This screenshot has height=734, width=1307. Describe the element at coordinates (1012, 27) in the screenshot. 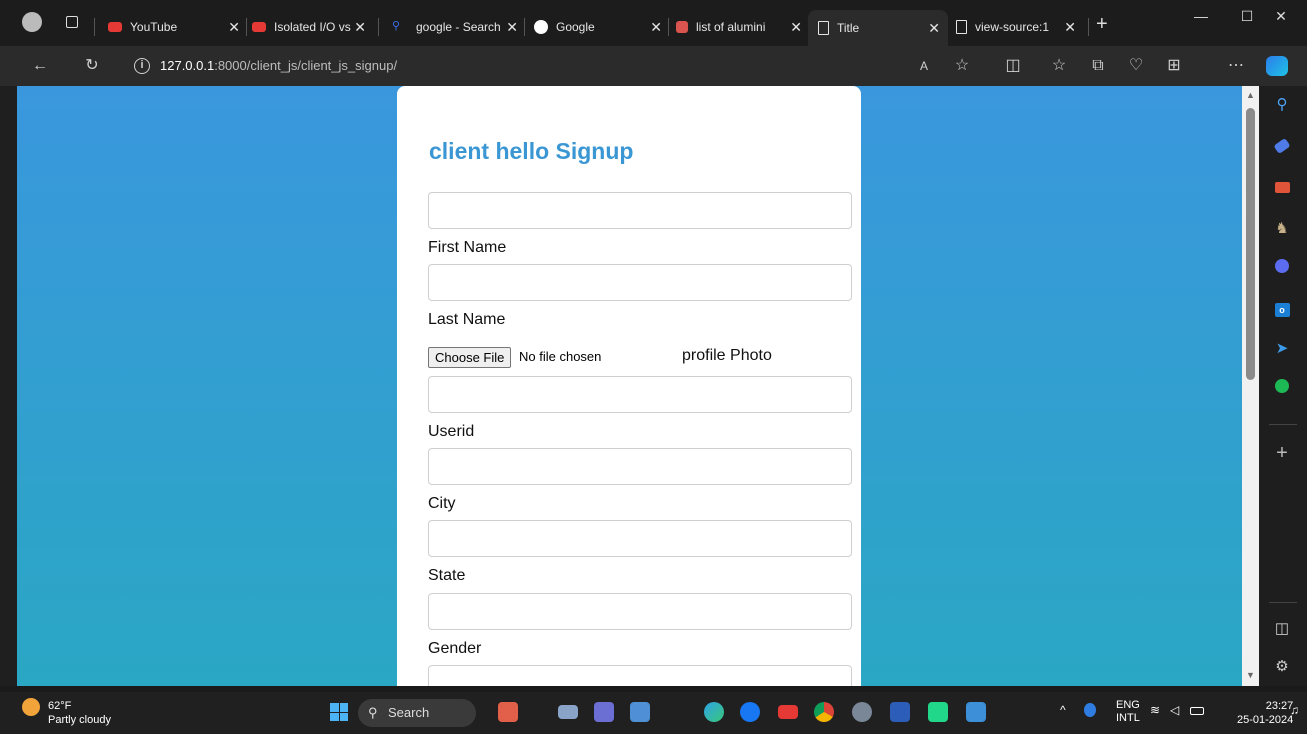

I see `tab-title: view-source:1` at that location.